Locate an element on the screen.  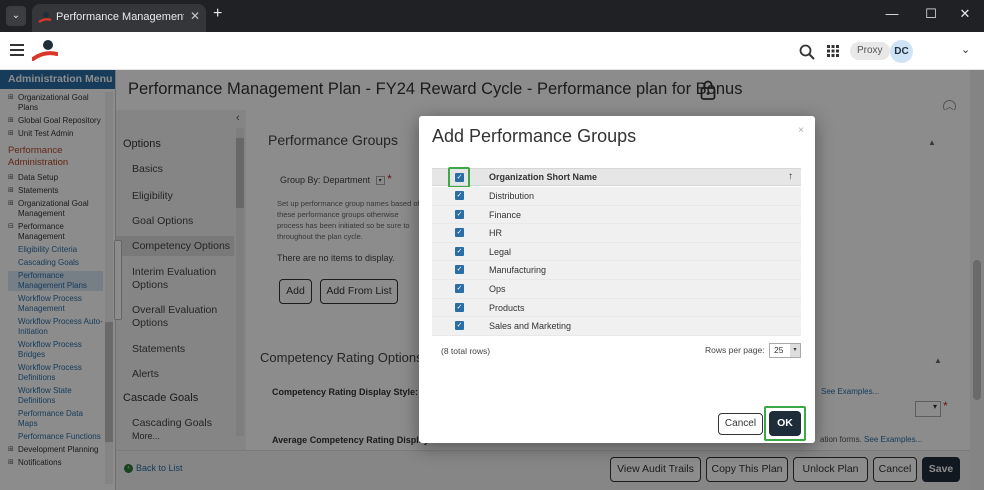
close-tab-icon: ✕ is located at coordinates (195, 16).